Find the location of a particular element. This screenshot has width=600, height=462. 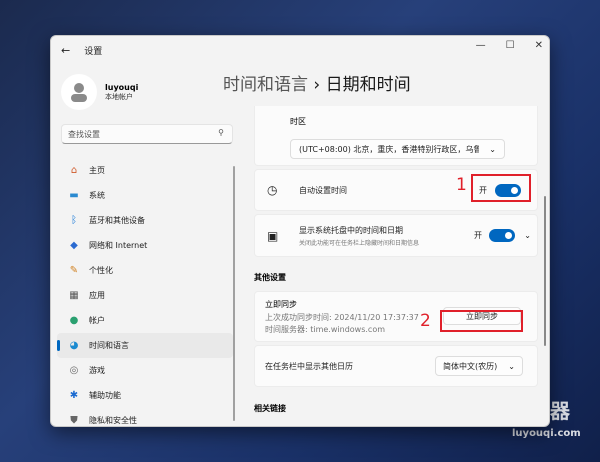

auto-time-label: 自动设置时间 is located at coordinates (323, 190).